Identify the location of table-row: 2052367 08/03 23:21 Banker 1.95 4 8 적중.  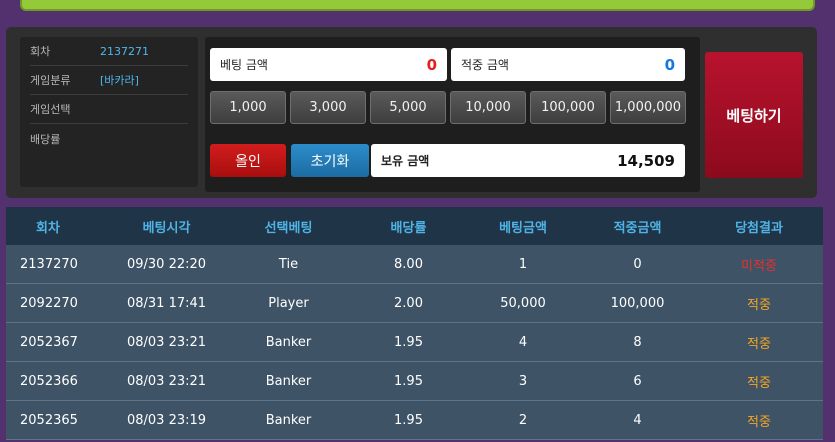
(414, 342).